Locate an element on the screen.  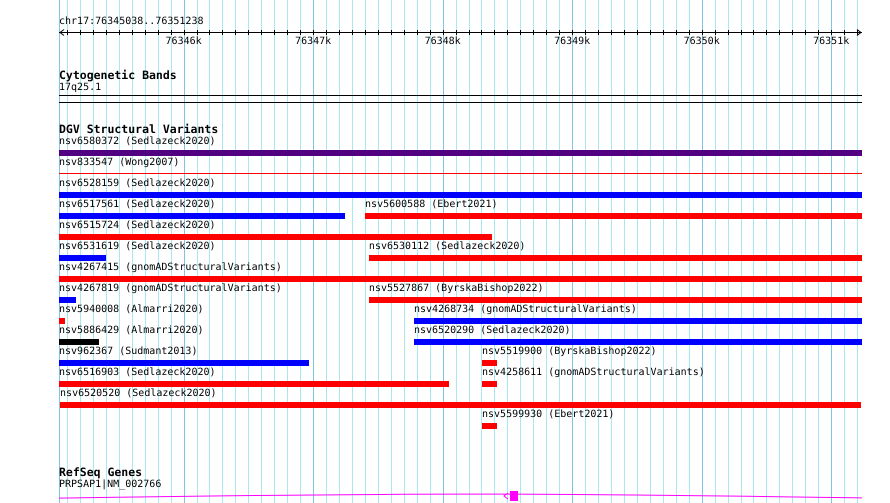
band-label: 17q25.1 is located at coordinates (80, 87).